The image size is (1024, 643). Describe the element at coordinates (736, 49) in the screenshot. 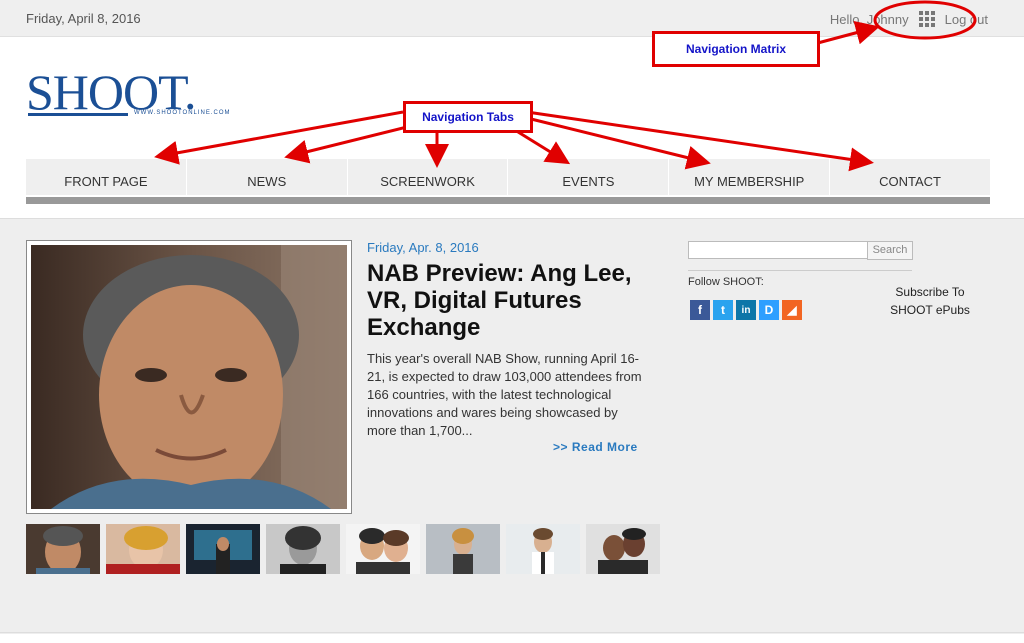

I see `annotation-navigation-matrix: Navigation Matrix` at that location.